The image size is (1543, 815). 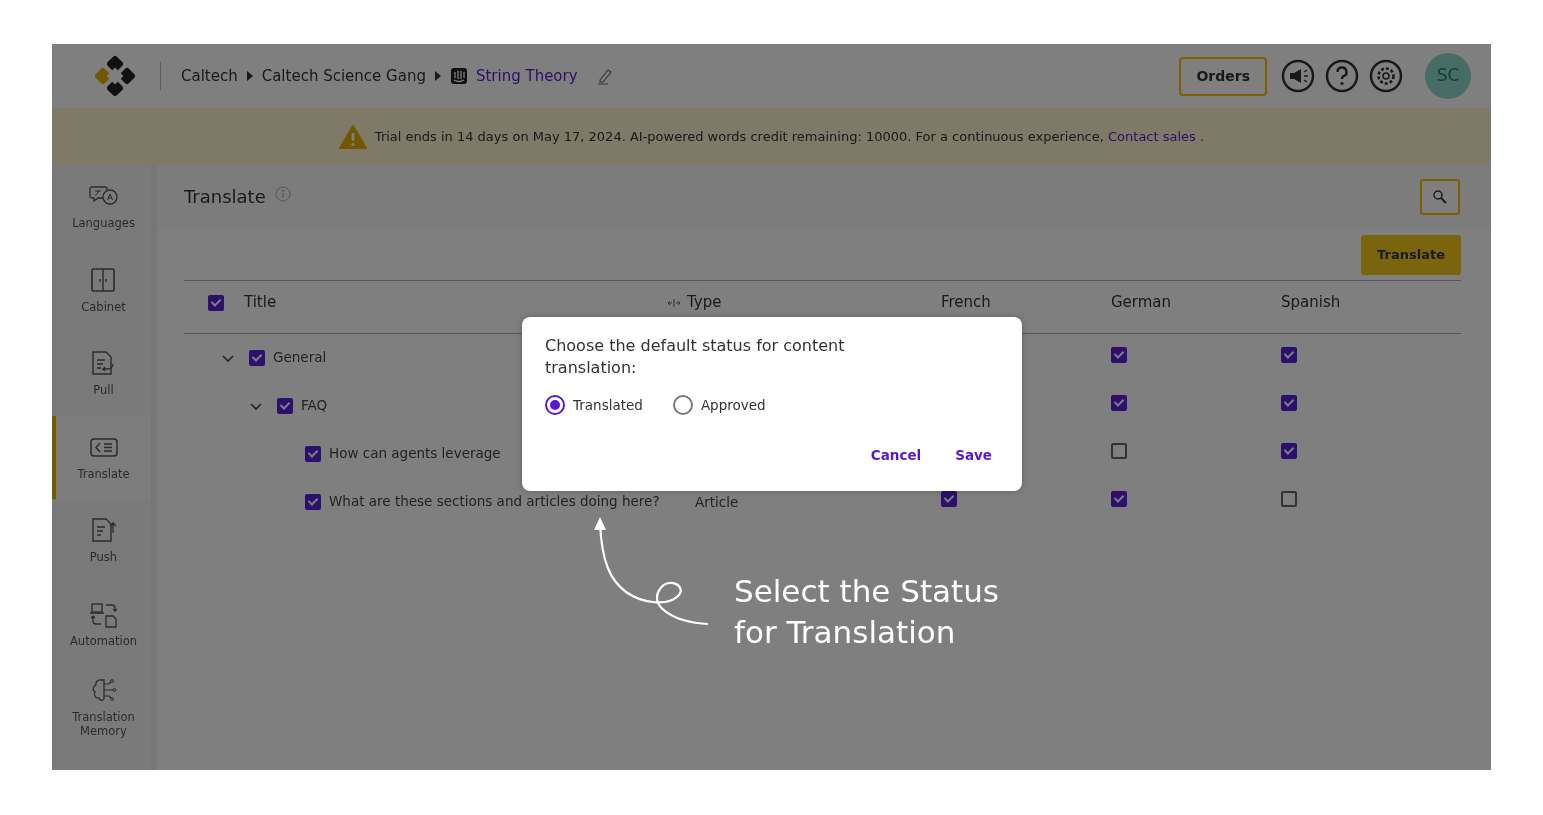 What do you see at coordinates (101, 290) in the screenshot?
I see `sidebar-item: Cabinet` at bounding box center [101, 290].